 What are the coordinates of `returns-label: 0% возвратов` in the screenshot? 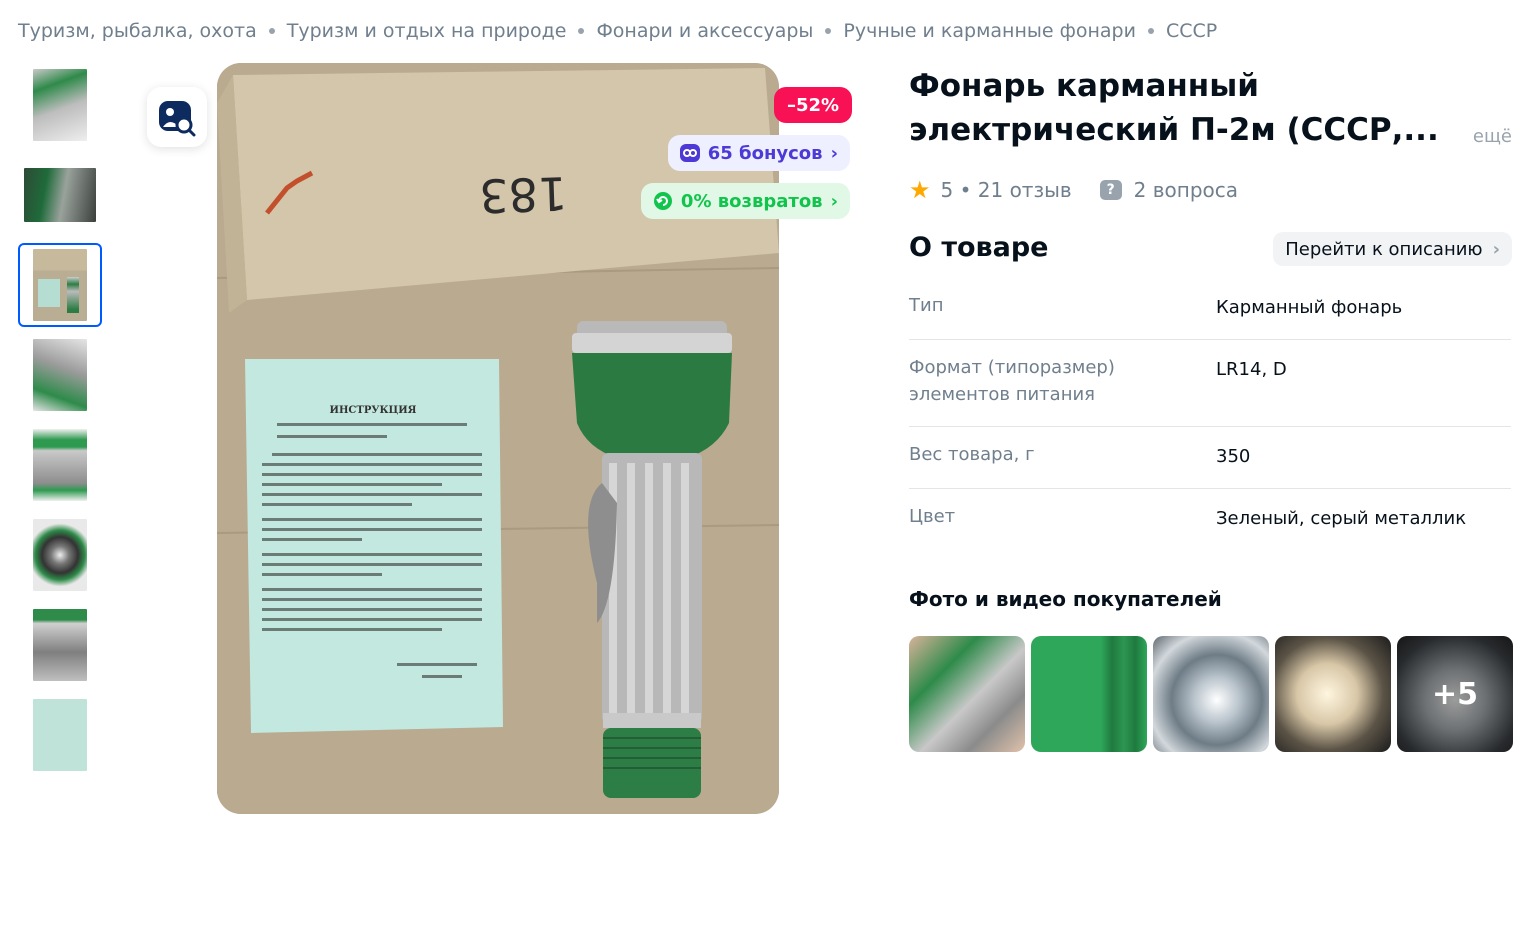 It's located at (751, 201).